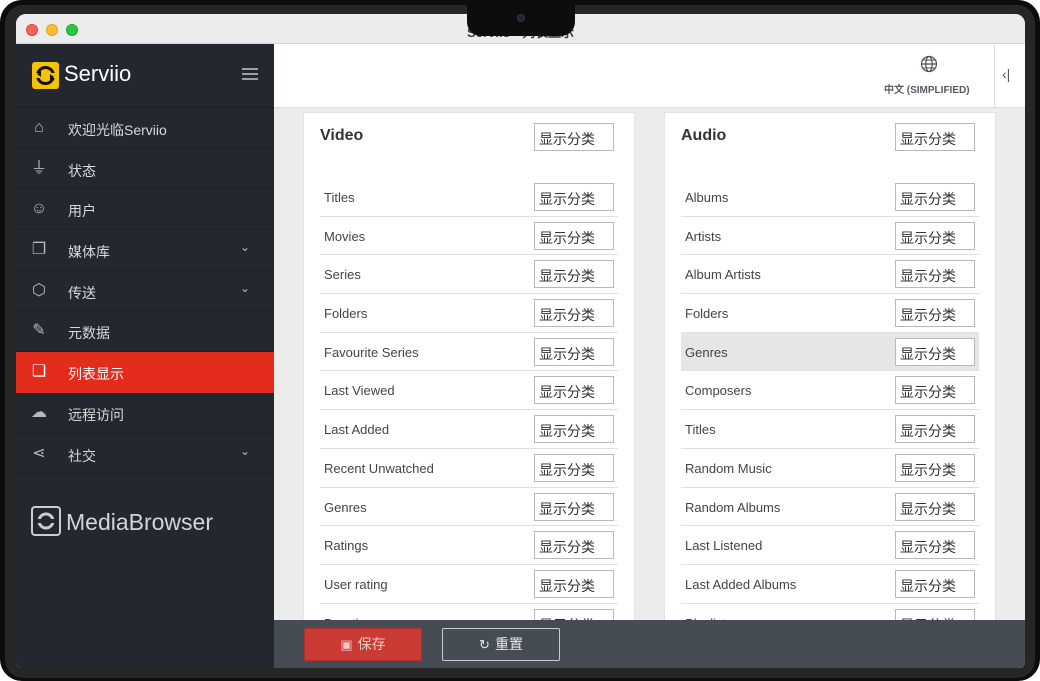 The image size is (1040, 681). Describe the element at coordinates (357, 430) in the screenshot. I see `row-label: Last Added` at that location.